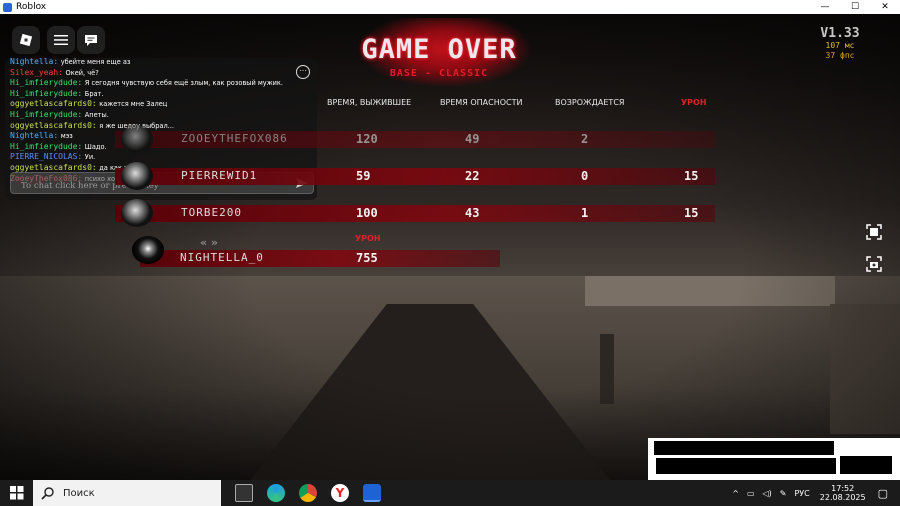  Describe the element at coordinates (816, 493) in the screenshot. I see `system-tray: ^ ▭ ◁) ✎ РУС 17:52 22.08.2025 ▢` at that location.